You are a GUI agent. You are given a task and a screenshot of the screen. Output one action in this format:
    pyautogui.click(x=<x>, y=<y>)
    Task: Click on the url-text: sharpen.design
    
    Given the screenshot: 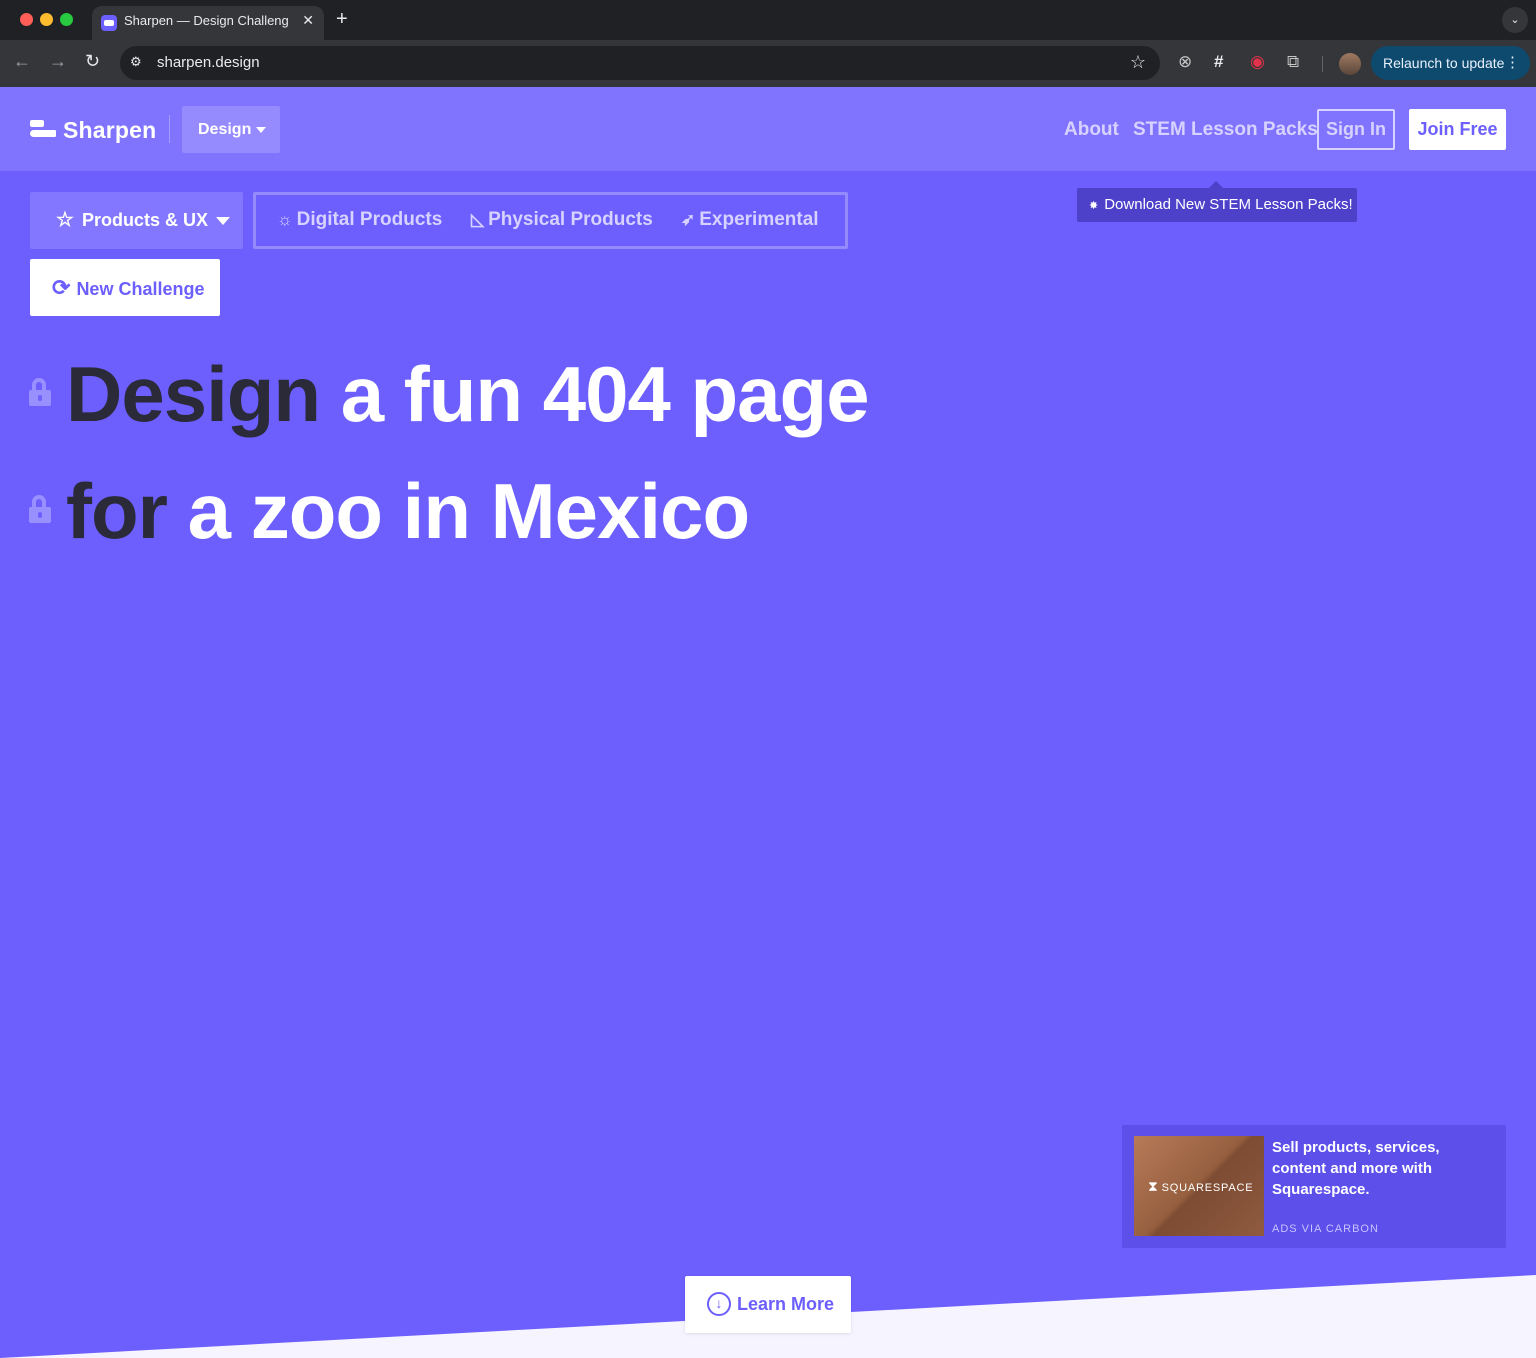 What is the action you would take?
    pyautogui.click(x=208, y=62)
    